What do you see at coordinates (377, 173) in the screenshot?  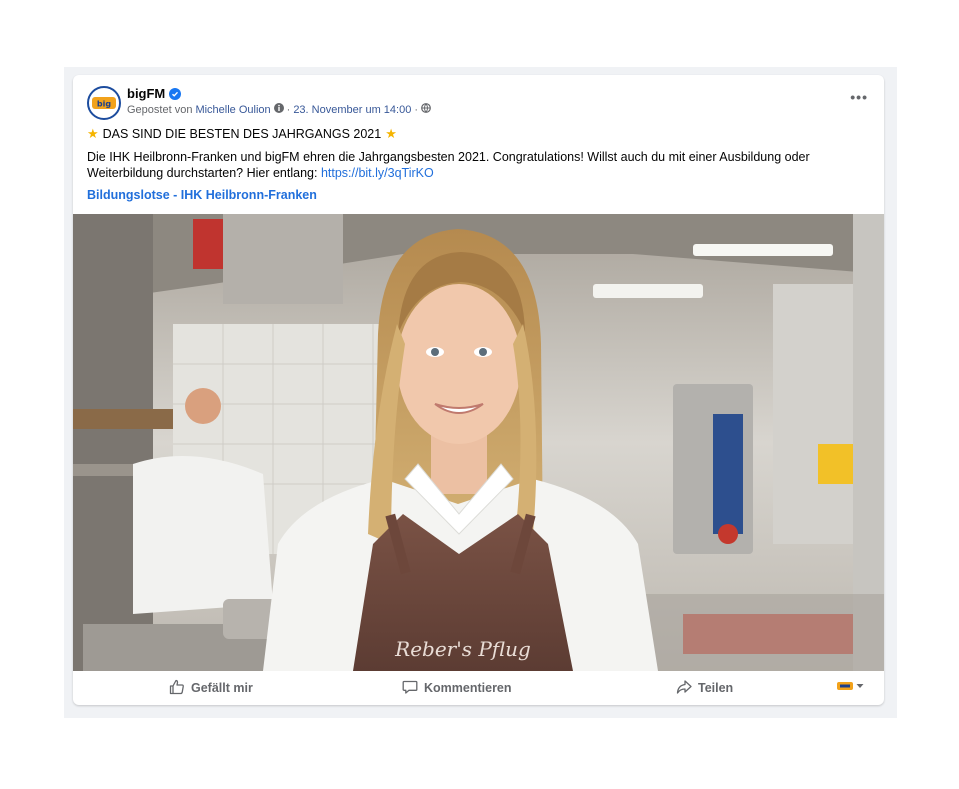 I see `post-link: https://bit.ly/3qTirKO` at bounding box center [377, 173].